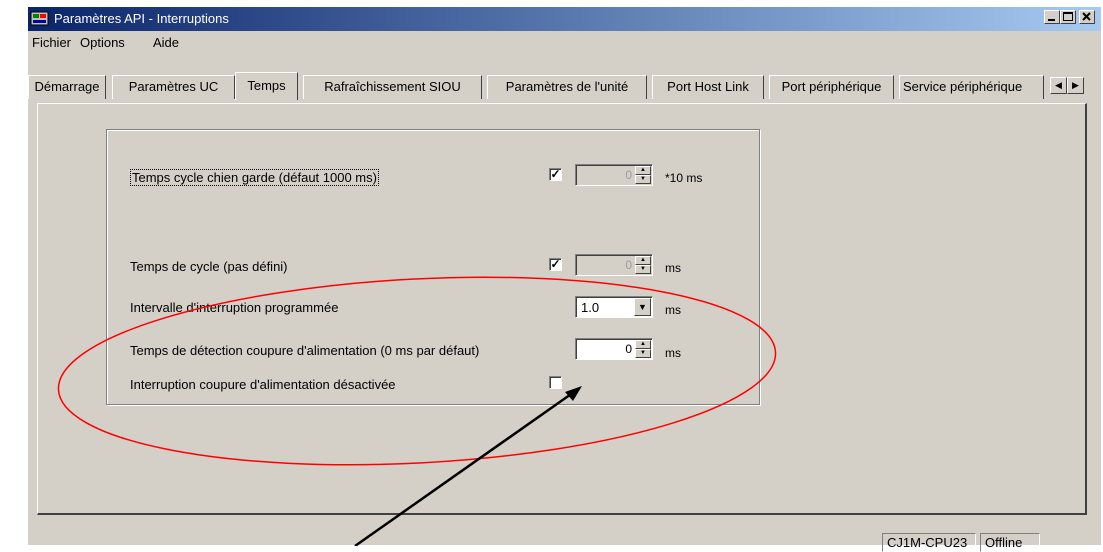  I want to click on tab-scroll-left-button: ◀, so click(1058, 85).